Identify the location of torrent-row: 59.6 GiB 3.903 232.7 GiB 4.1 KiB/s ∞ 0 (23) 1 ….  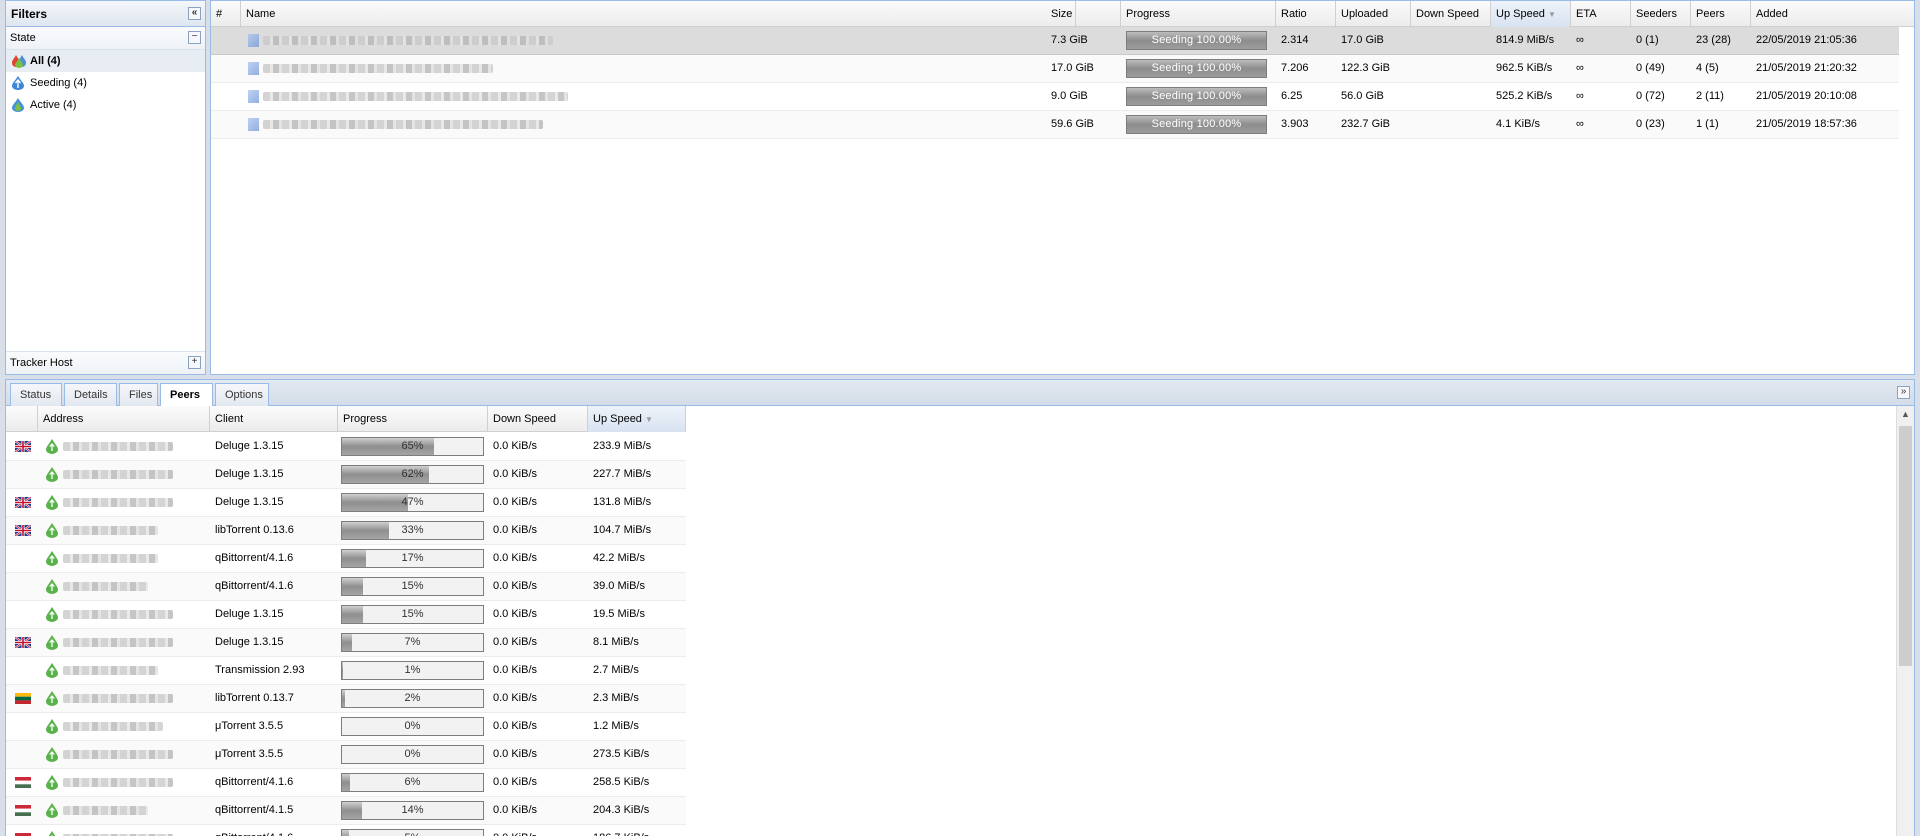
(1055, 125).